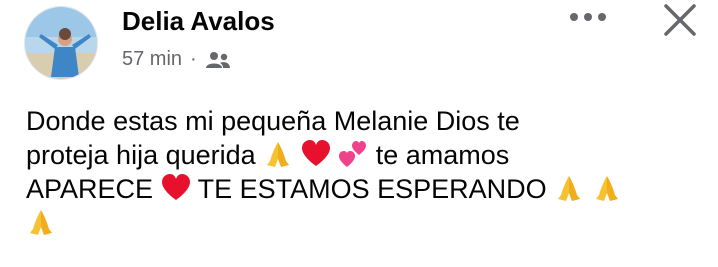 Image resolution: width=718 pixels, height=267 pixels. I want to click on author-name: Delia Avalos, so click(198, 21).